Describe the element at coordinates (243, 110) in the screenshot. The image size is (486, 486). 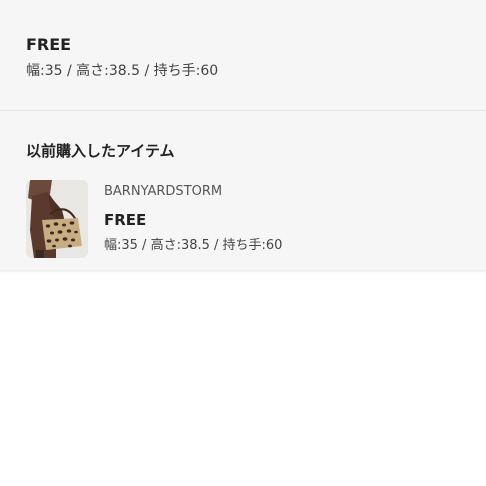
I see `section-divider` at that location.